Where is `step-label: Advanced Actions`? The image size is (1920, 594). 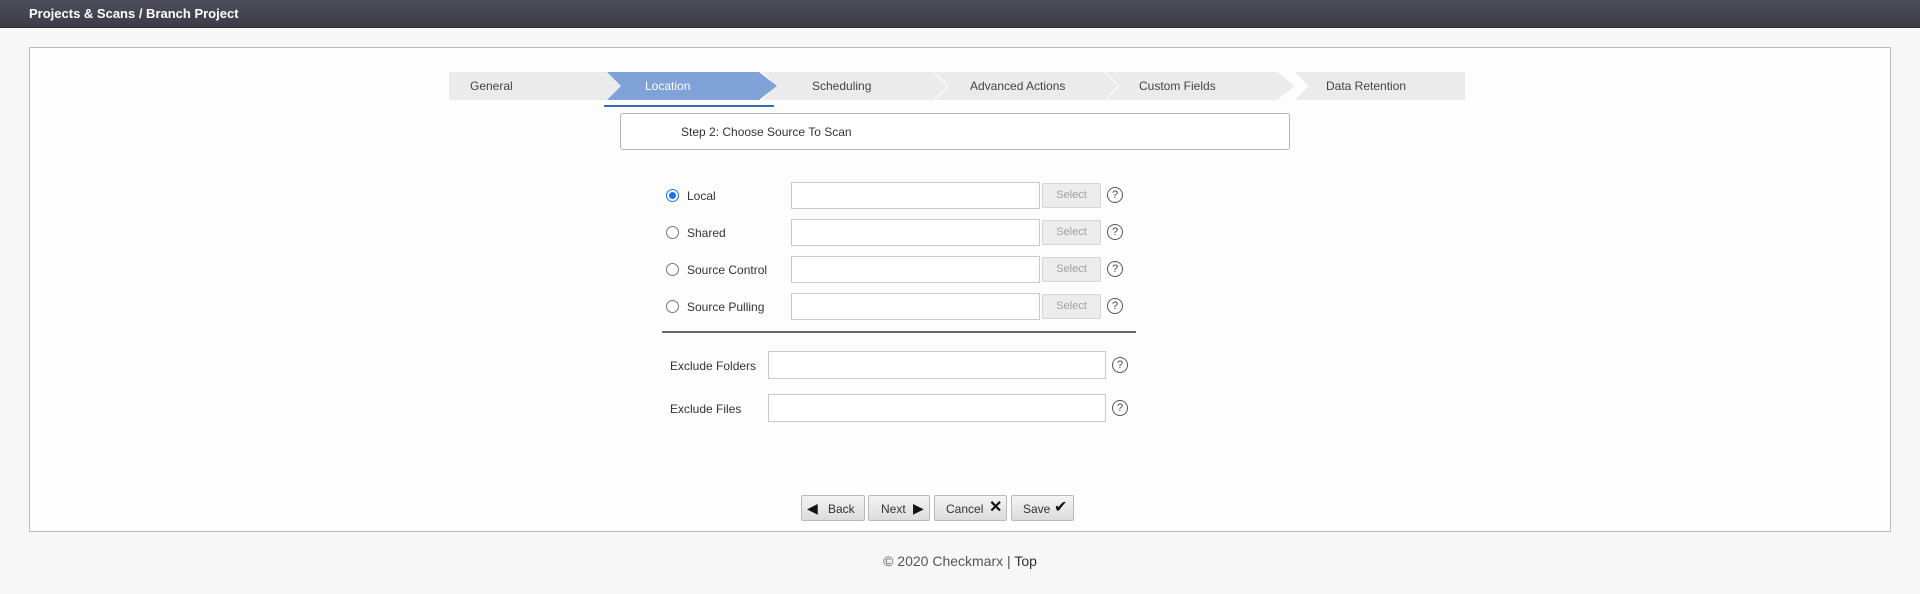
step-label: Advanced Actions is located at coordinates (1018, 86).